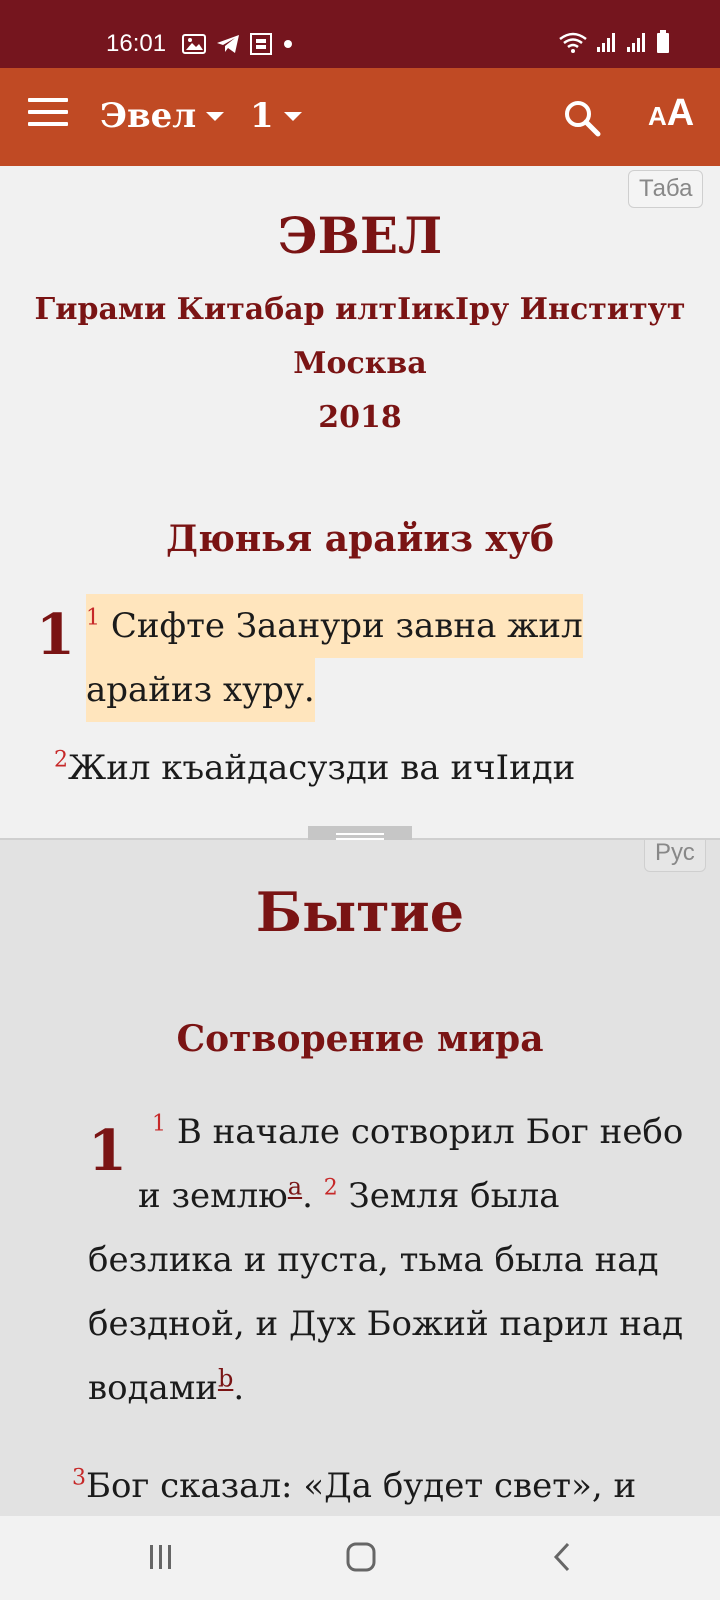 The image size is (720, 1600). I want to click on book-name: Эвел, so click(148, 116).